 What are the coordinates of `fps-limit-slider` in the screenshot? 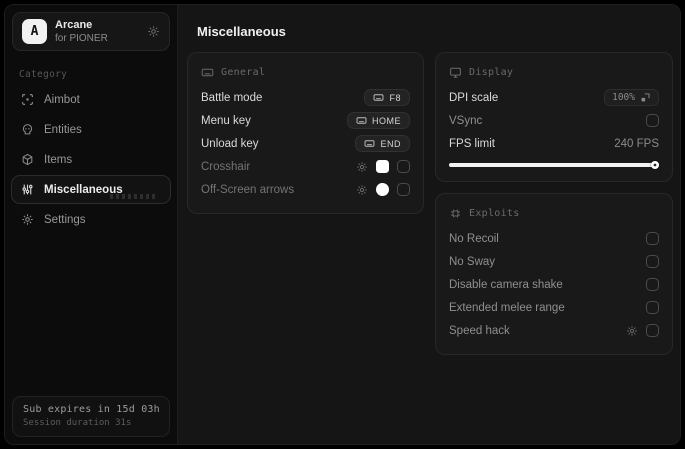 It's located at (554, 165).